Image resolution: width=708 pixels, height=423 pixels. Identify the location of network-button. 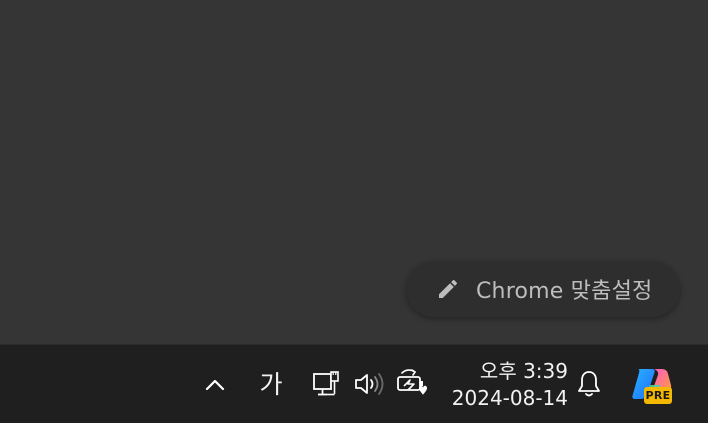
(326, 384).